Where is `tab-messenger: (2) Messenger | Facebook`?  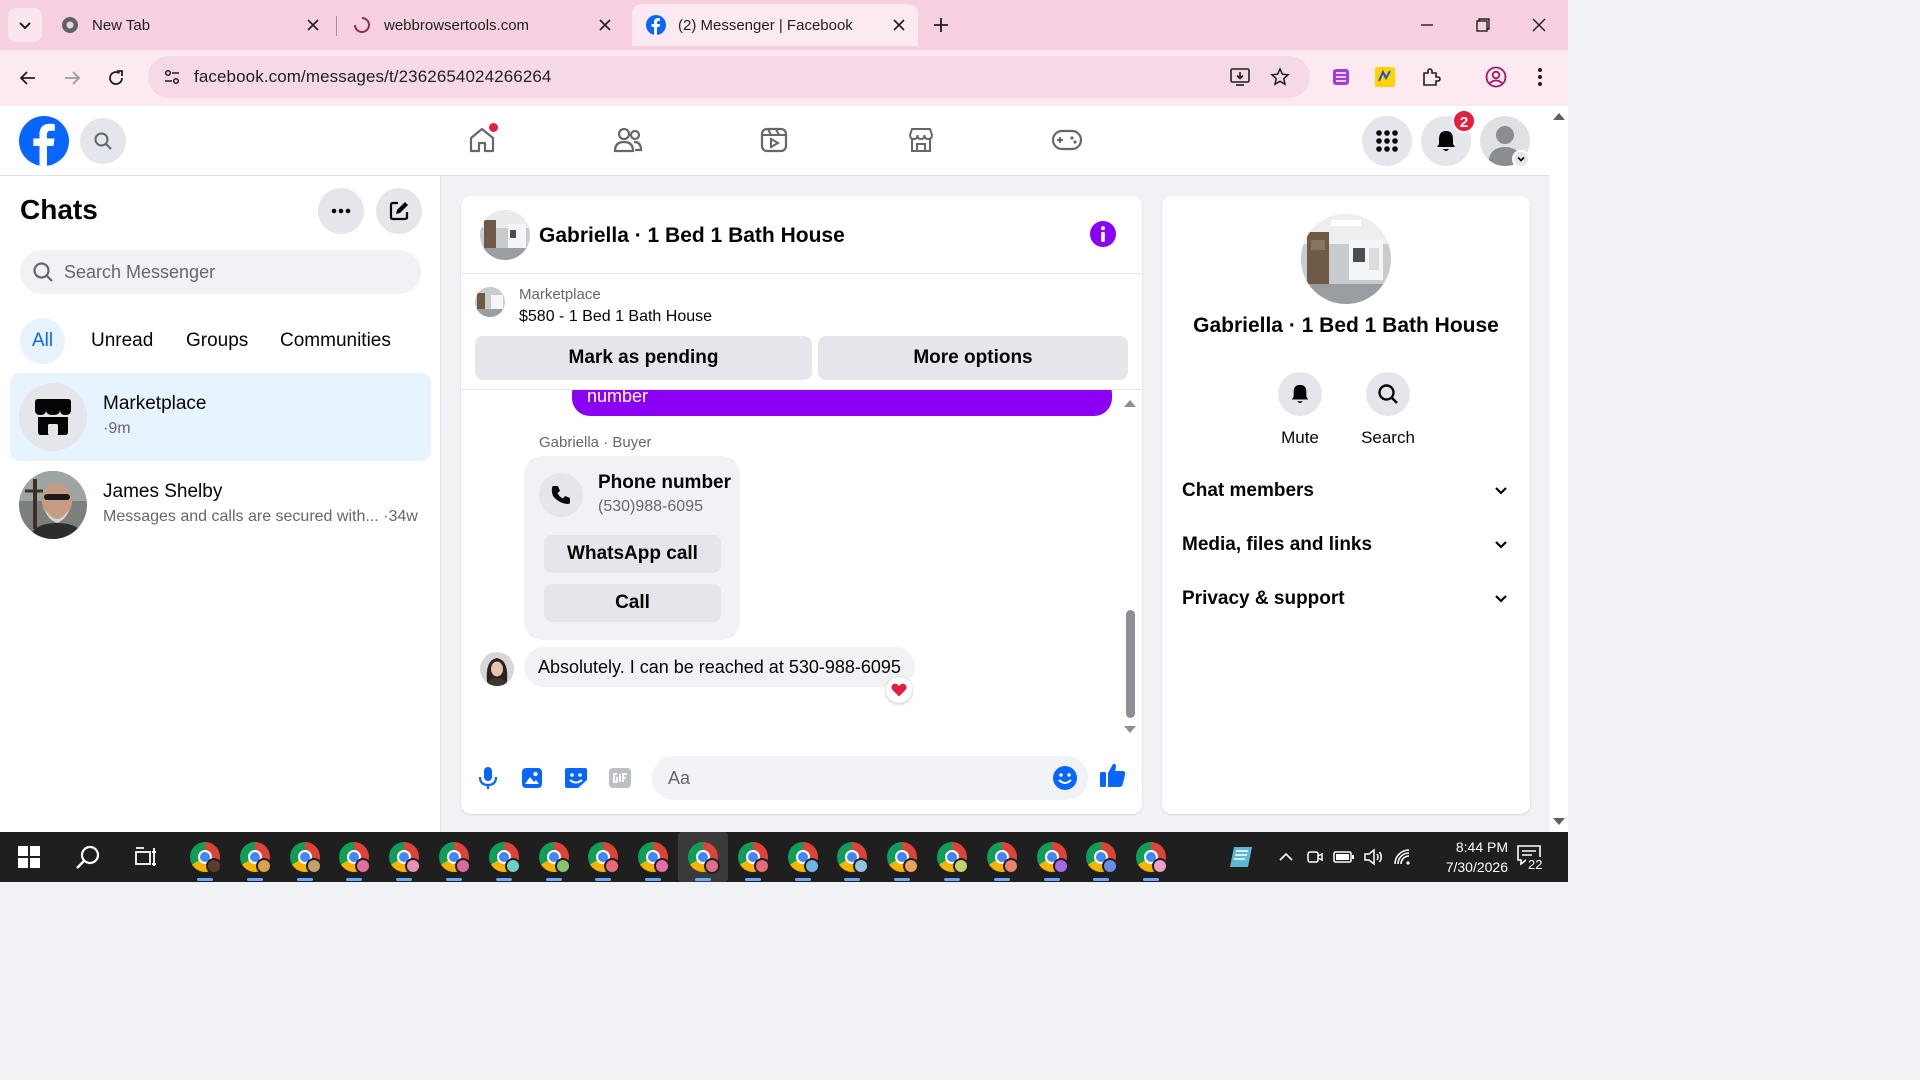
tab-messenger: (2) Messenger | Facebook is located at coordinates (775, 25).